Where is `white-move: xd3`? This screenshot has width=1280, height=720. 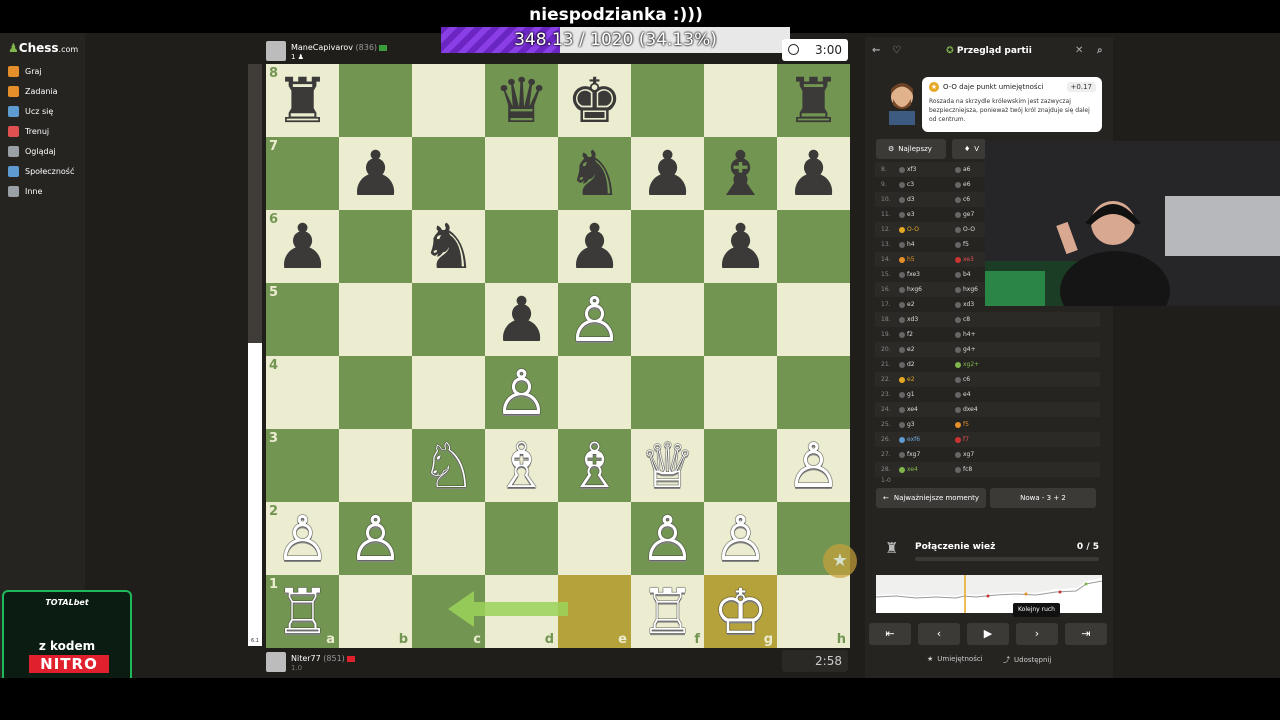 white-move: xd3 is located at coordinates (908, 319).